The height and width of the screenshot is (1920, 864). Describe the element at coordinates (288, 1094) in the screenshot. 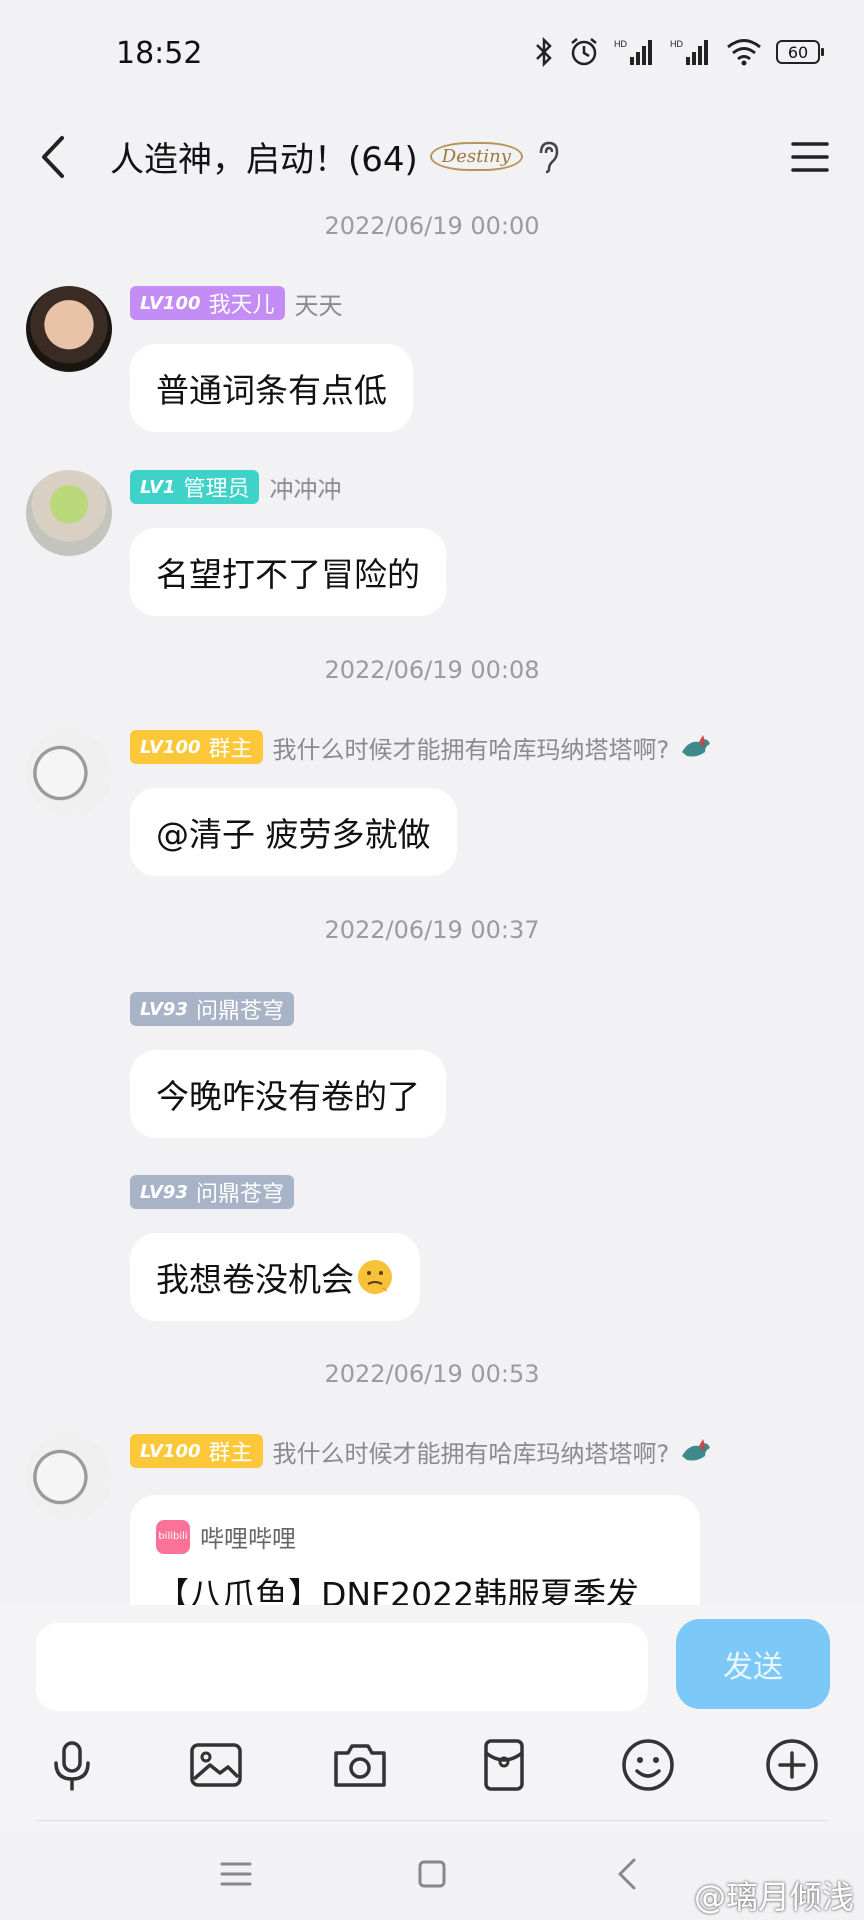

I see `message-bubble: 今晚咋没有卷的了` at that location.